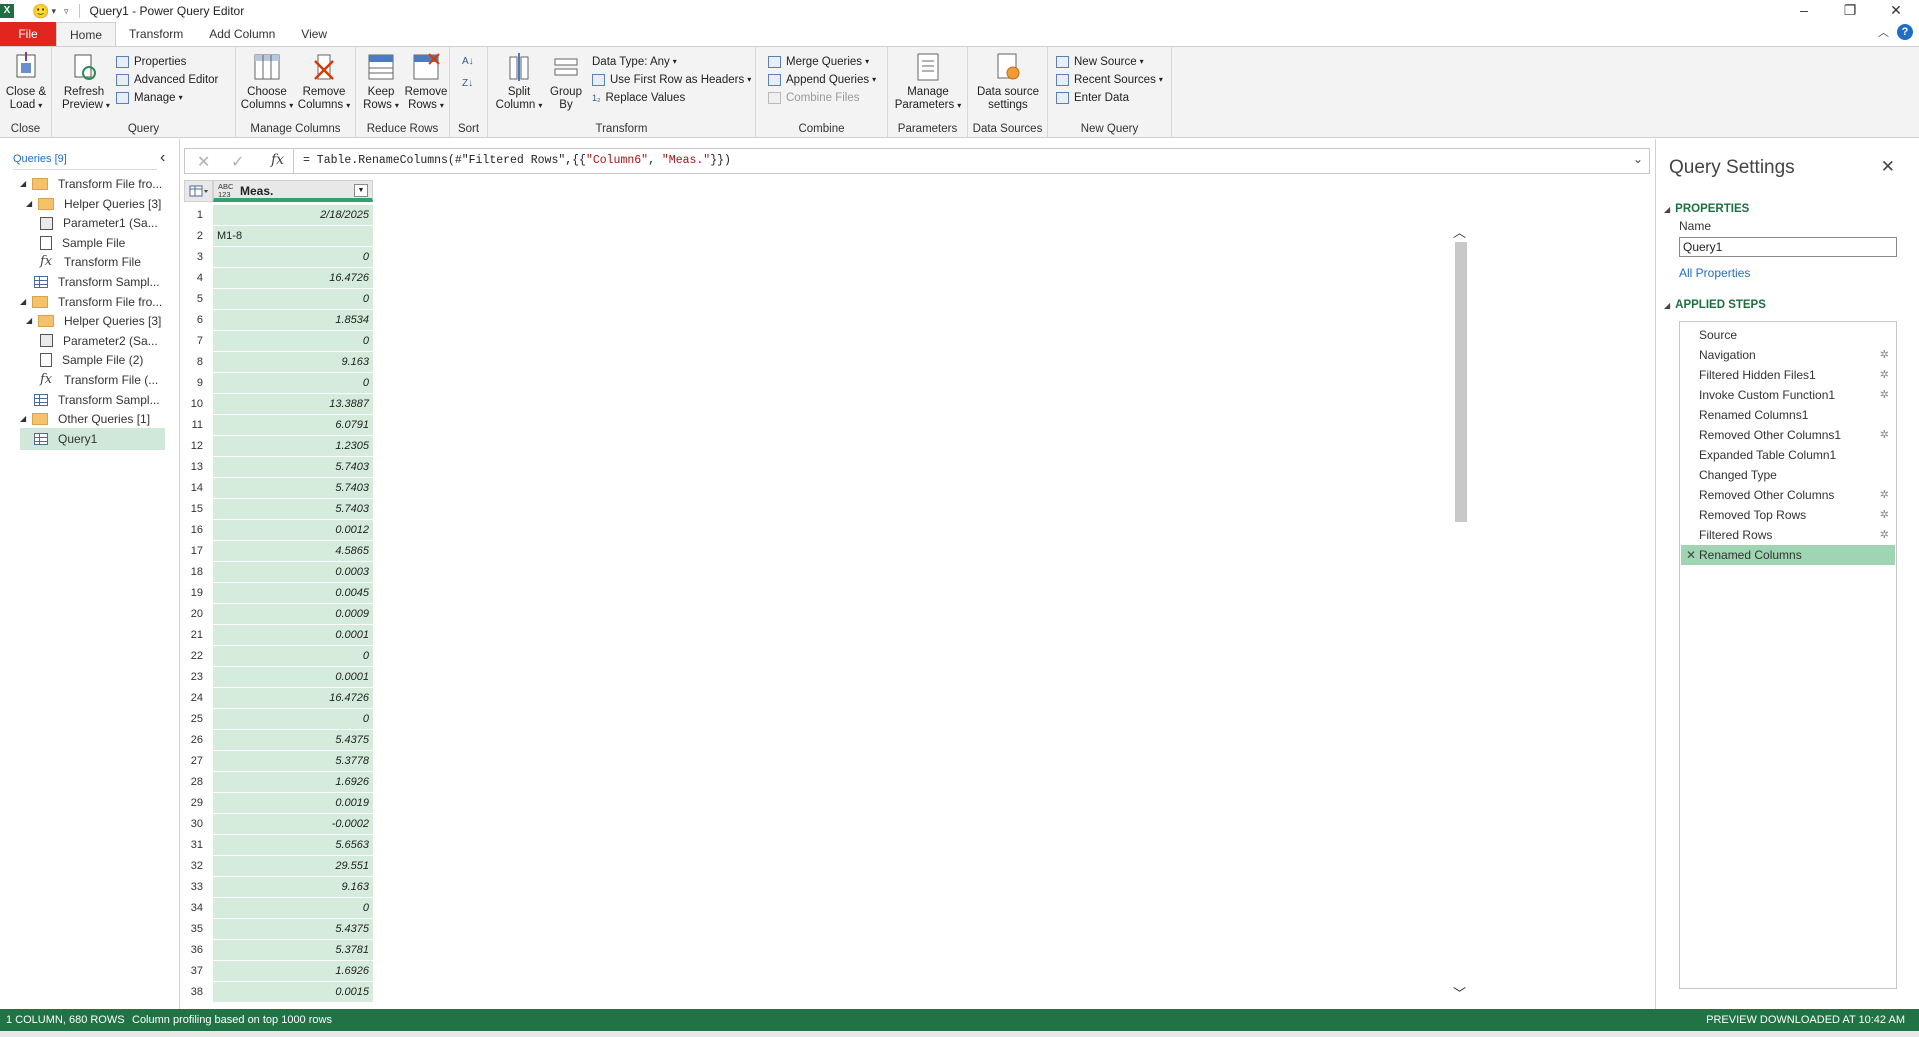 The height and width of the screenshot is (1037, 1919). I want to click on close-and-load-button: Close & Load ▾, so click(26, 81).